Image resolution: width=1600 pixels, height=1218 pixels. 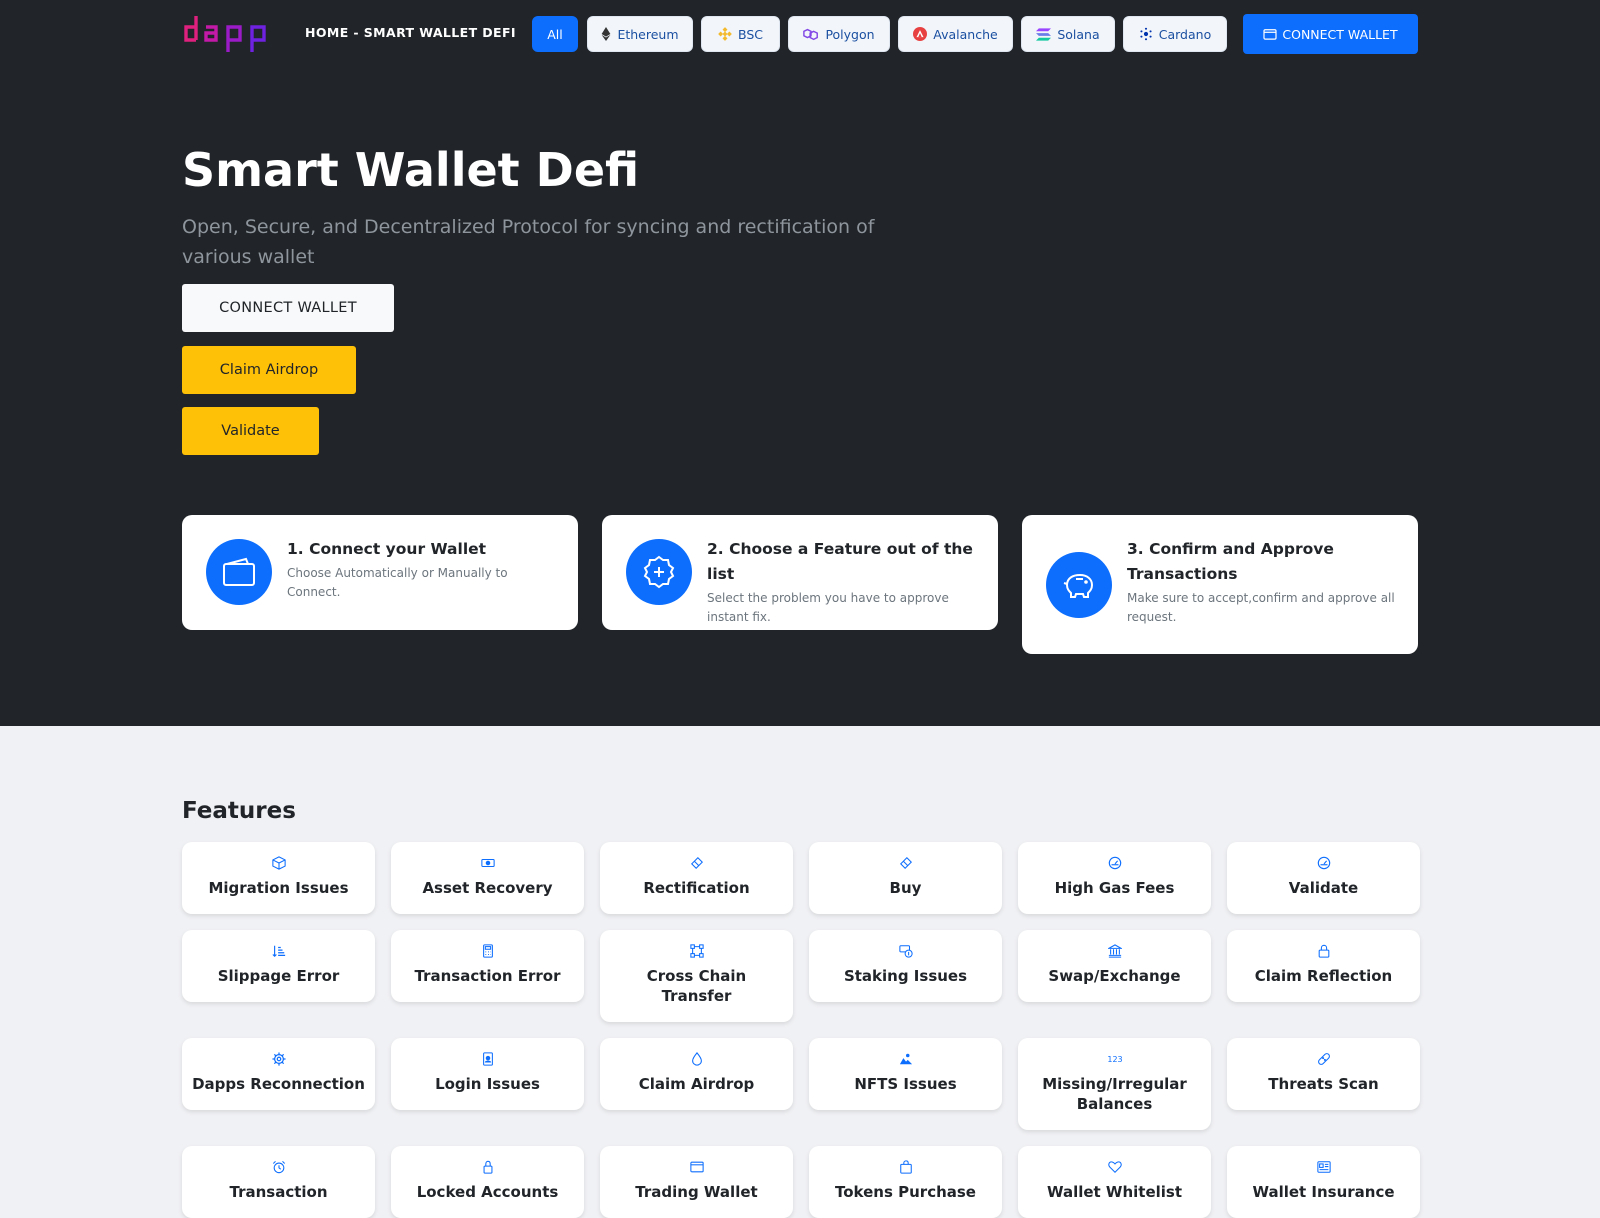 I want to click on hero-validate-button: Validate, so click(x=250, y=431).